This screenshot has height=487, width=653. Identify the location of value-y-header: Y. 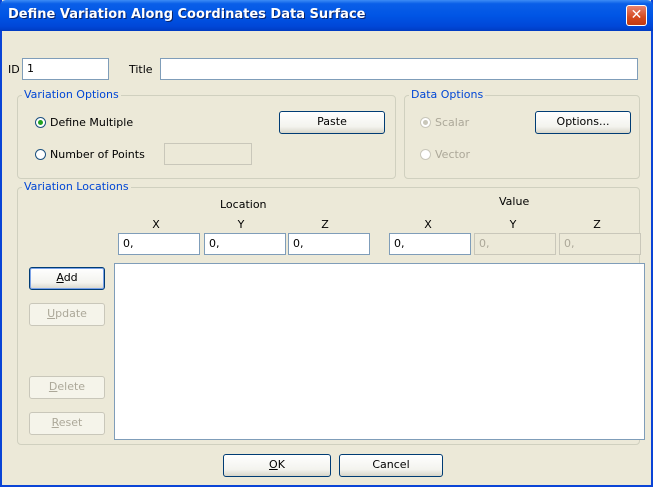
(513, 224).